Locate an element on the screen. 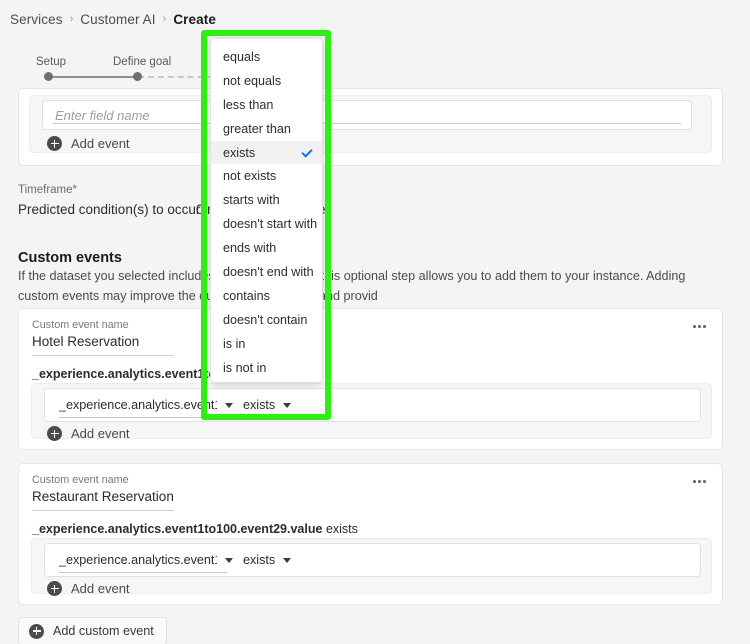  breadcrumb-item-services: Services is located at coordinates (36, 19).